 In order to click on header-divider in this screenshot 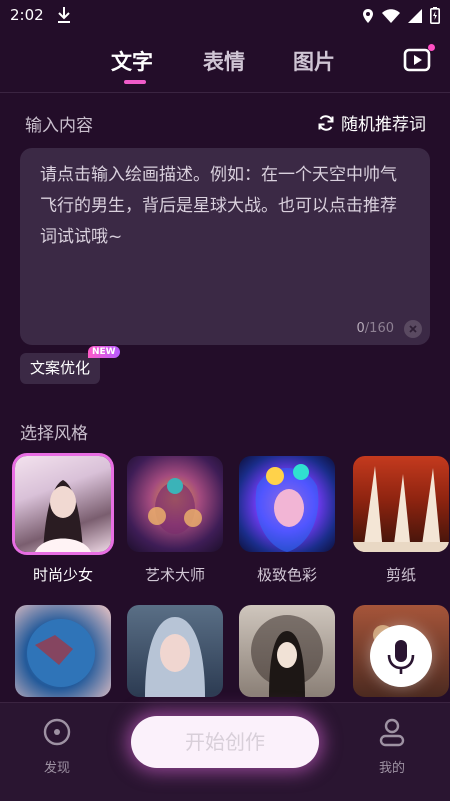, I will do `click(225, 92)`.